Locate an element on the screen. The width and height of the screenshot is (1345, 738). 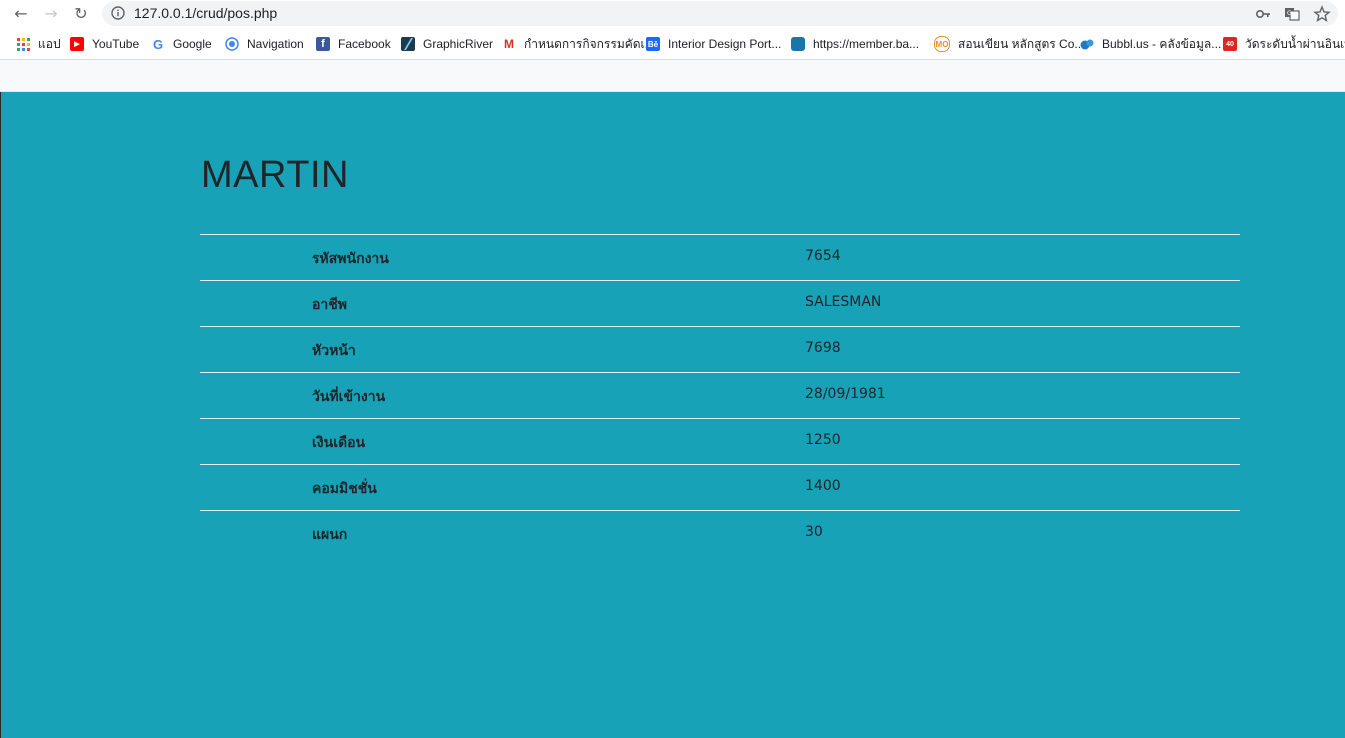
bookmark-graphicriver: GraphicRiver is located at coordinates (447, 44).